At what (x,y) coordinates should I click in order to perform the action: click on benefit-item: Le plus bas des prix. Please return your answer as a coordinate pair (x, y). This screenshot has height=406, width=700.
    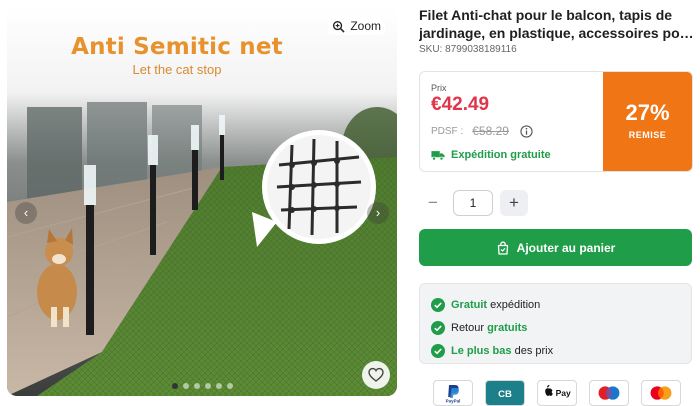
    Looking at the image, I should click on (555, 350).